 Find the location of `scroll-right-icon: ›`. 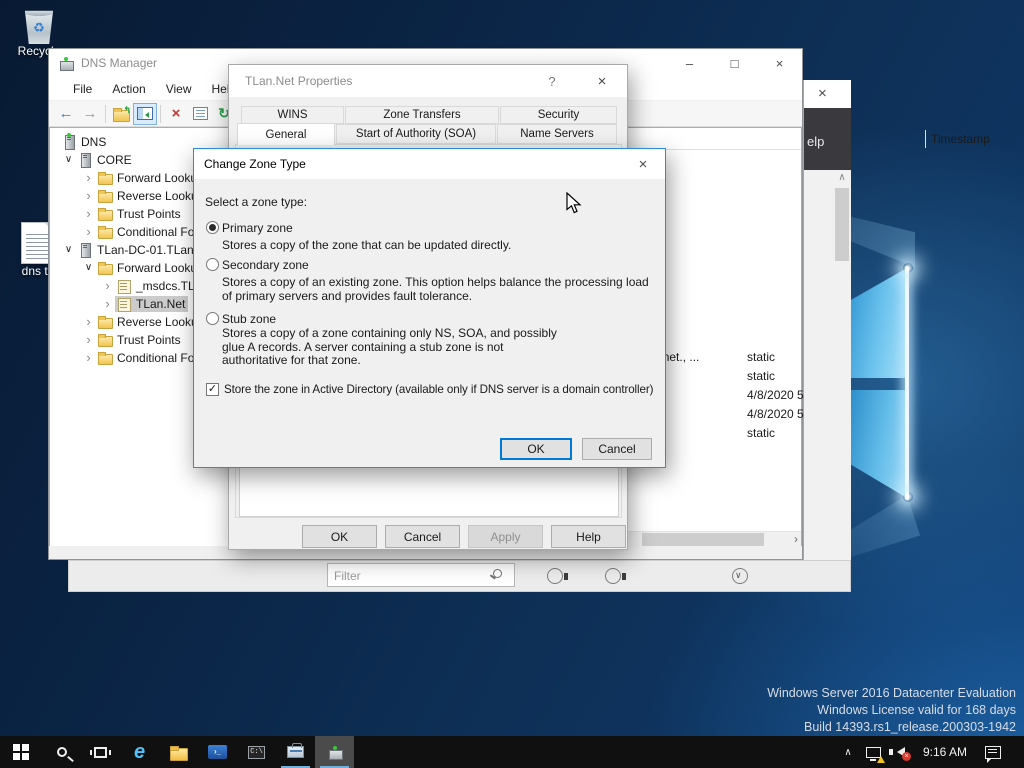

scroll-right-icon: › is located at coordinates (796, 539).